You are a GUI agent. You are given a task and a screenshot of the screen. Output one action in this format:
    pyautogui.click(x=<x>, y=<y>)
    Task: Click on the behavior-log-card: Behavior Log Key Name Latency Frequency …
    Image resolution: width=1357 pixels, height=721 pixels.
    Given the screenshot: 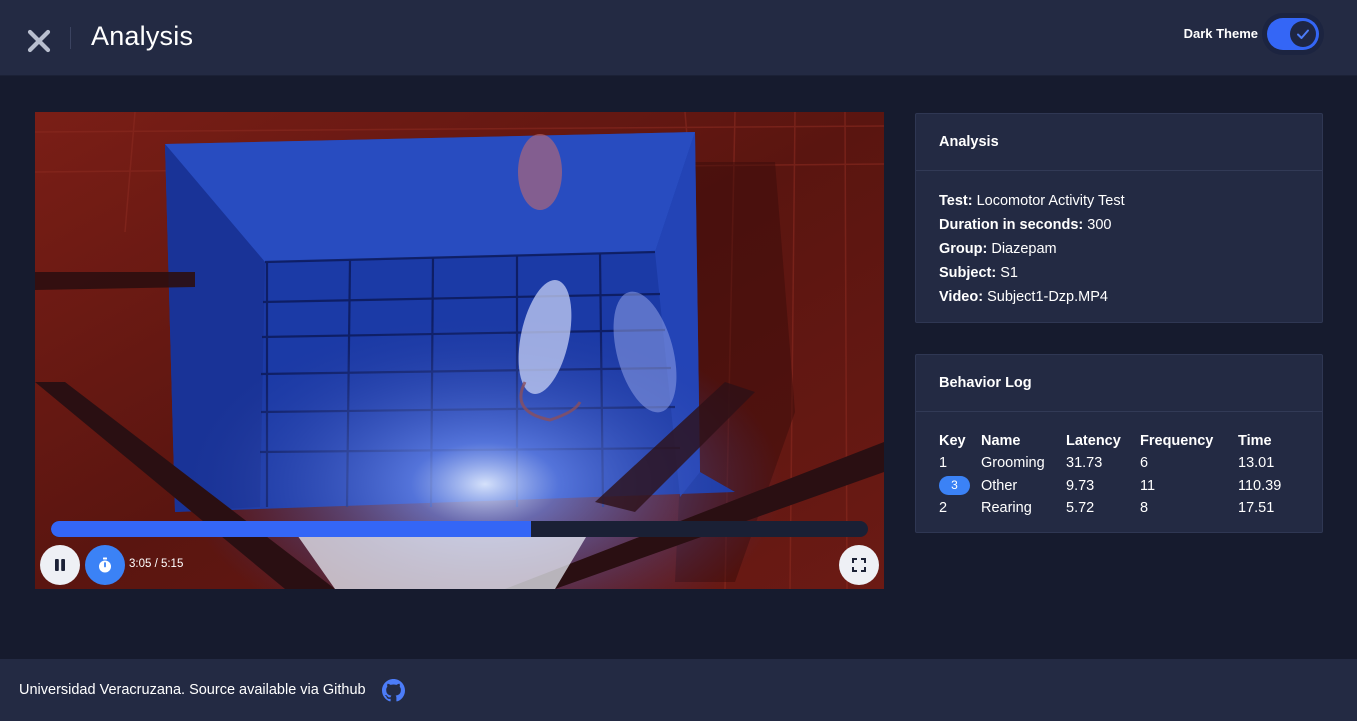 What is the action you would take?
    pyautogui.click(x=1119, y=443)
    